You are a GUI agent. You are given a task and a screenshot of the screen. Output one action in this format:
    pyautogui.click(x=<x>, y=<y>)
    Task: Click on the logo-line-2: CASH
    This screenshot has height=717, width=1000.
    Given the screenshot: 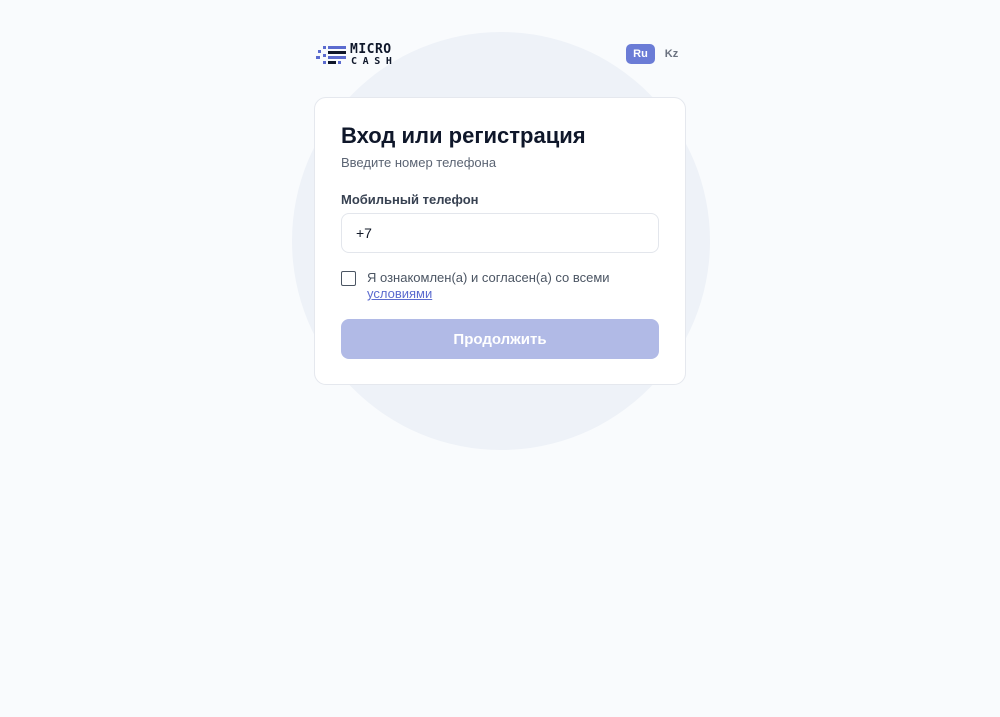 What is the action you would take?
    pyautogui.click(x=374, y=61)
    